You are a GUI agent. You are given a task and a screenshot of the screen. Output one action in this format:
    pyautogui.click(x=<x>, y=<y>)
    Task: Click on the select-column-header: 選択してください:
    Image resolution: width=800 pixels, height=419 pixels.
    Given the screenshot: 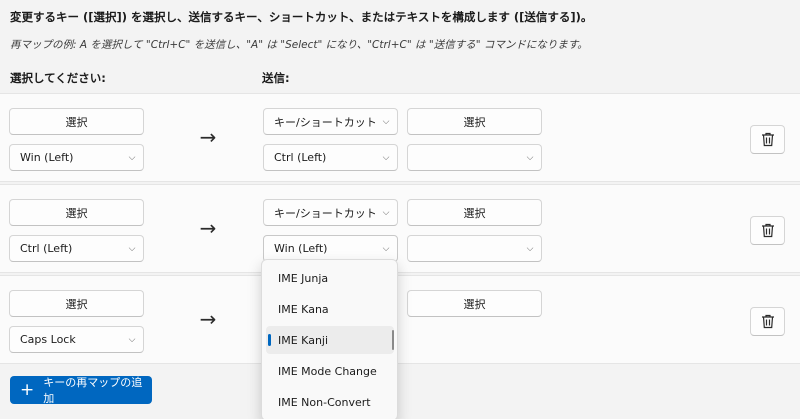 What is the action you would take?
    pyautogui.click(x=58, y=78)
    